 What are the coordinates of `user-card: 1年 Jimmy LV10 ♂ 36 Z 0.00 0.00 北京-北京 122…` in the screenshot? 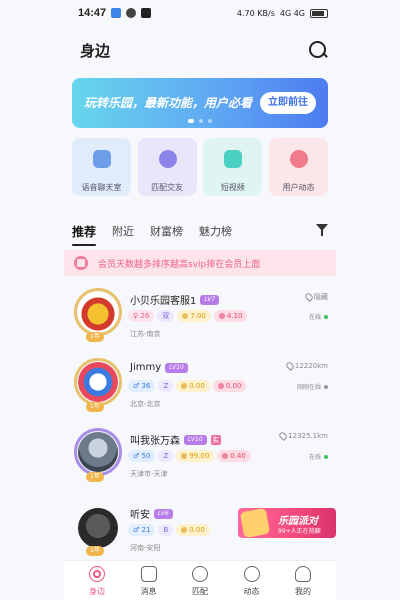 It's located at (200, 392).